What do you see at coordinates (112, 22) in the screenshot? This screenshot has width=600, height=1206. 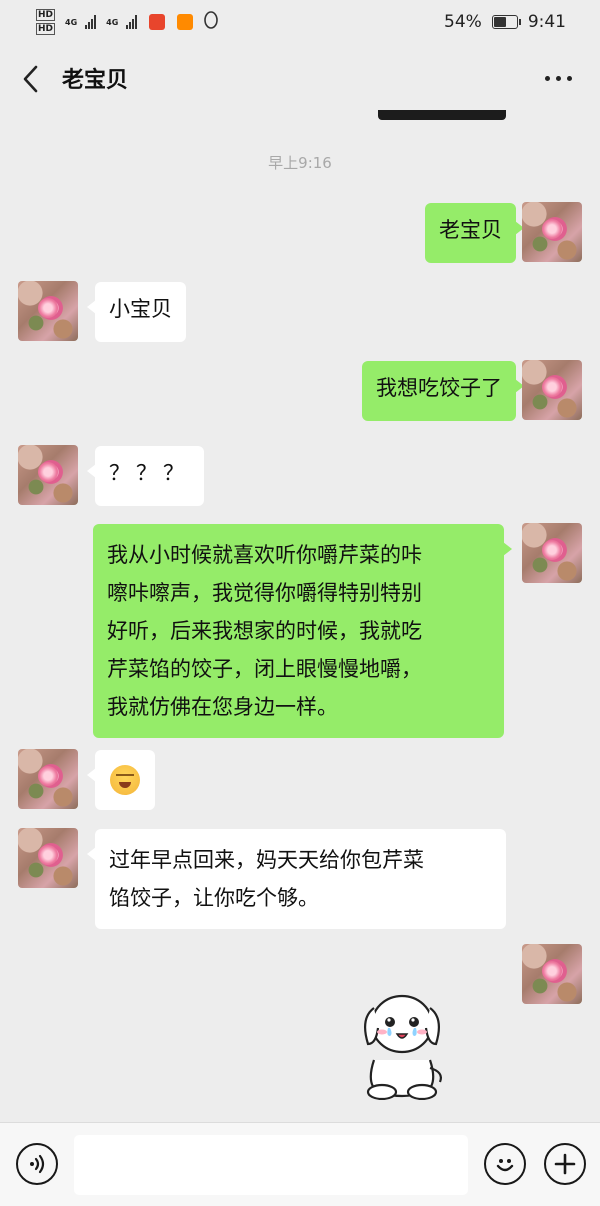 I see `network-label-2: 4G` at bounding box center [112, 22].